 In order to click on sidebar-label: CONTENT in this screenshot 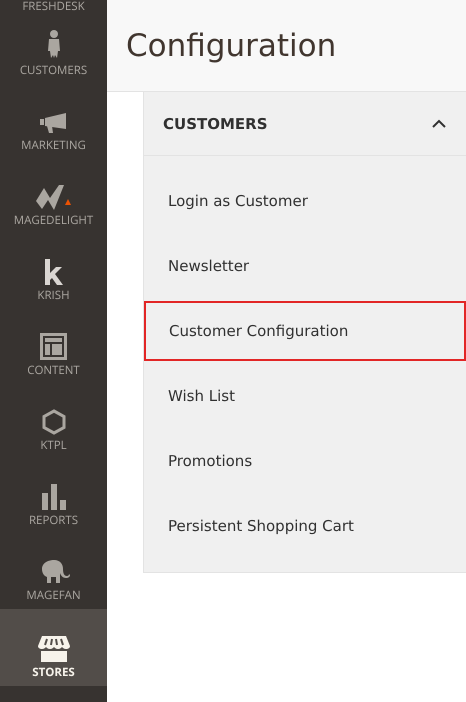, I will do `click(53, 371)`.